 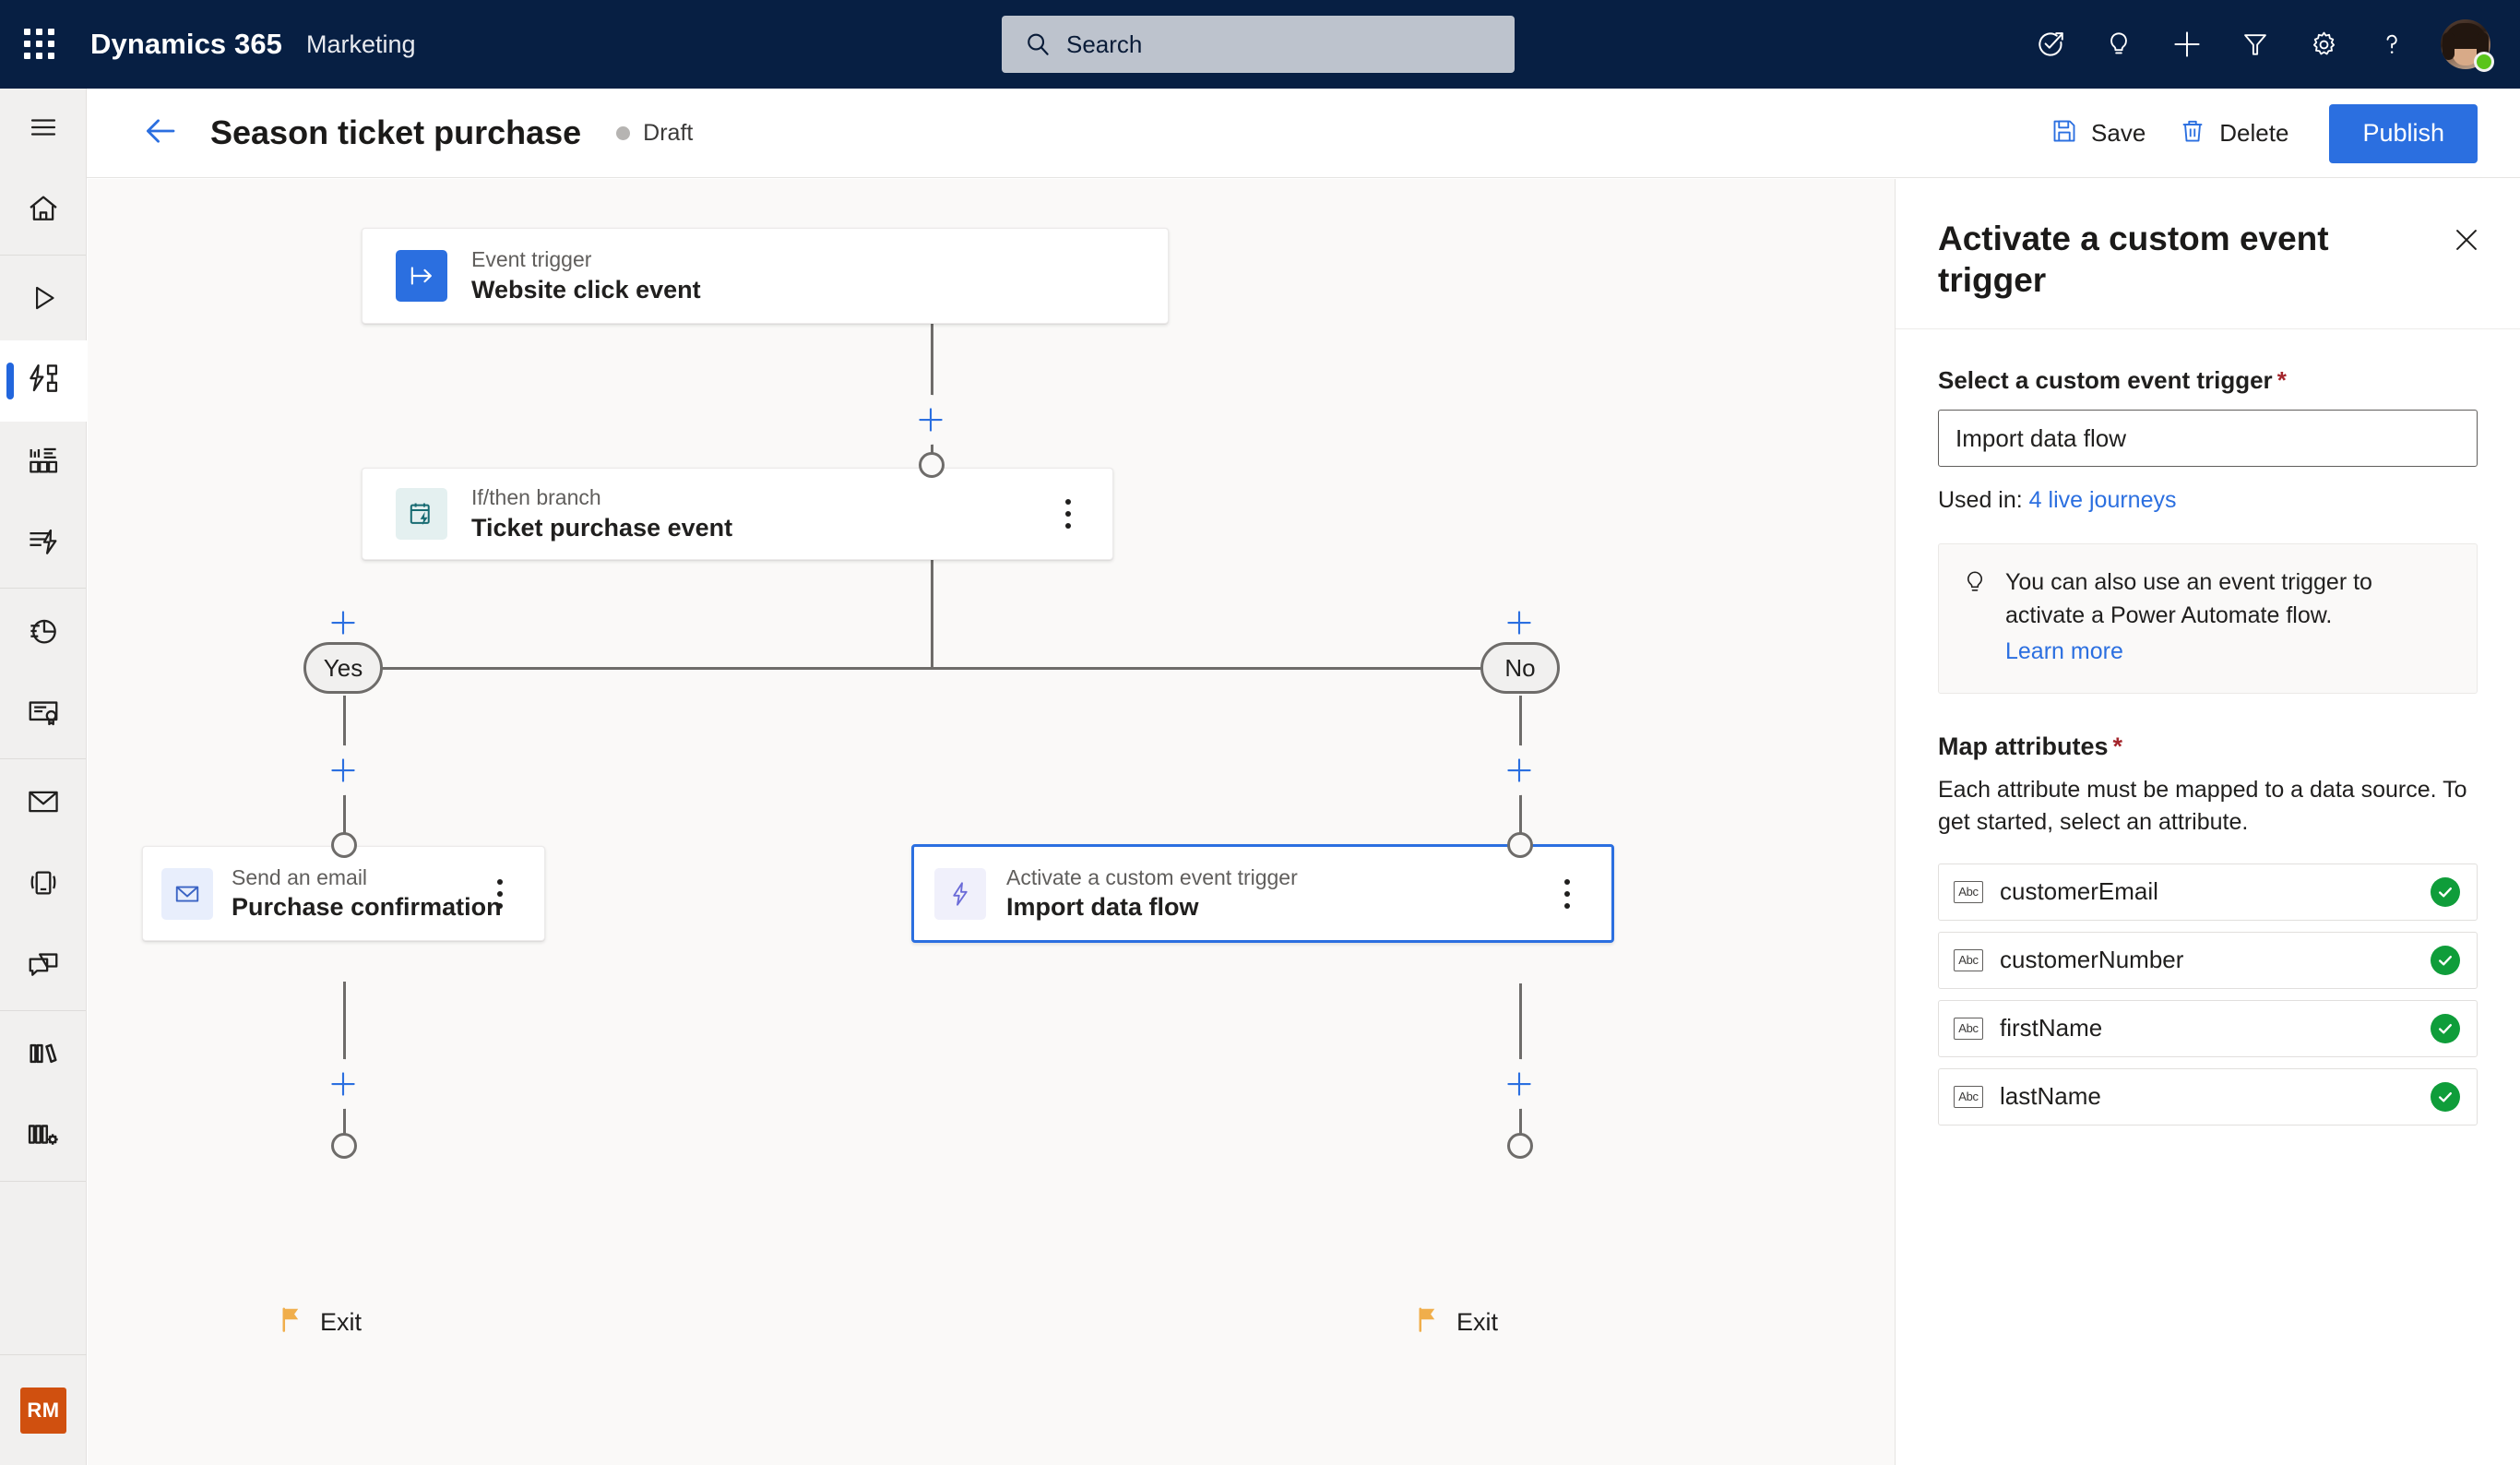 What do you see at coordinates (1520, 845) in the screenshot?
I see `connector-endpoint-activate` at bounding box center [1520, 845].